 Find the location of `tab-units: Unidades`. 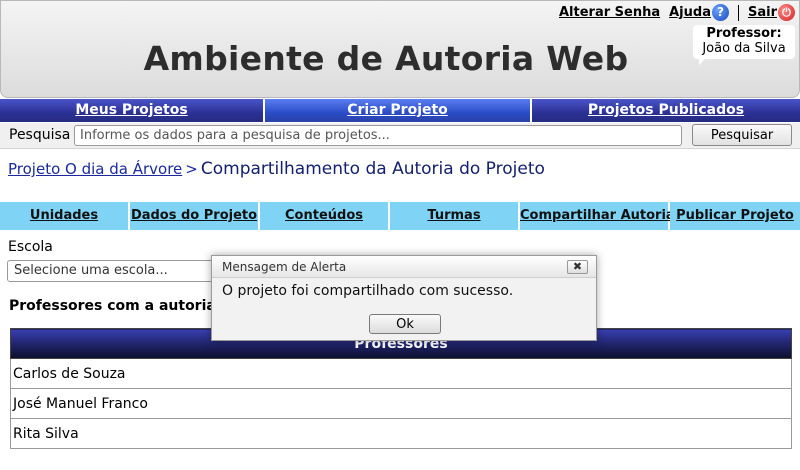

tab-units: Unidades is located at coordinates (65, 216).